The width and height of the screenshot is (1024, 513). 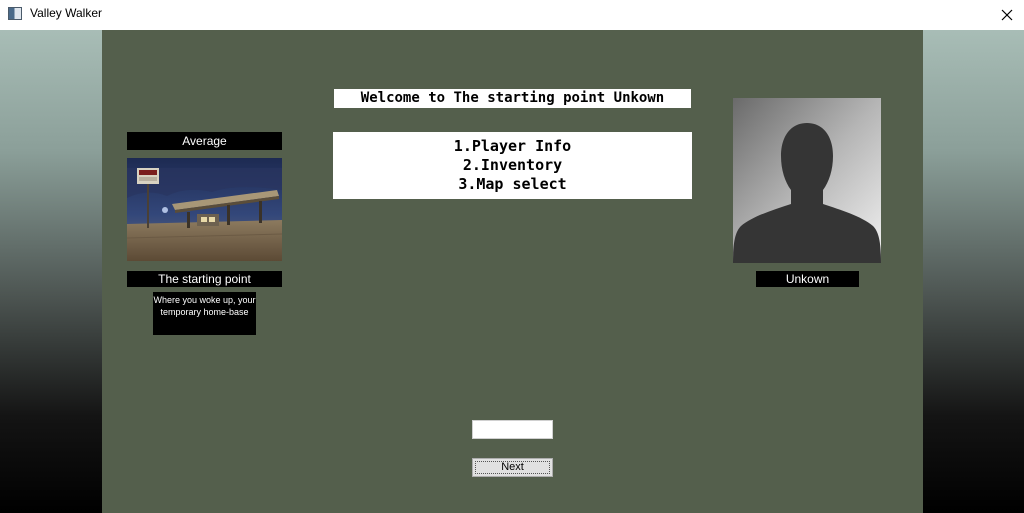 I want to click on menu-item-player-info: 1.Player Info, so click(x=512, y=146).